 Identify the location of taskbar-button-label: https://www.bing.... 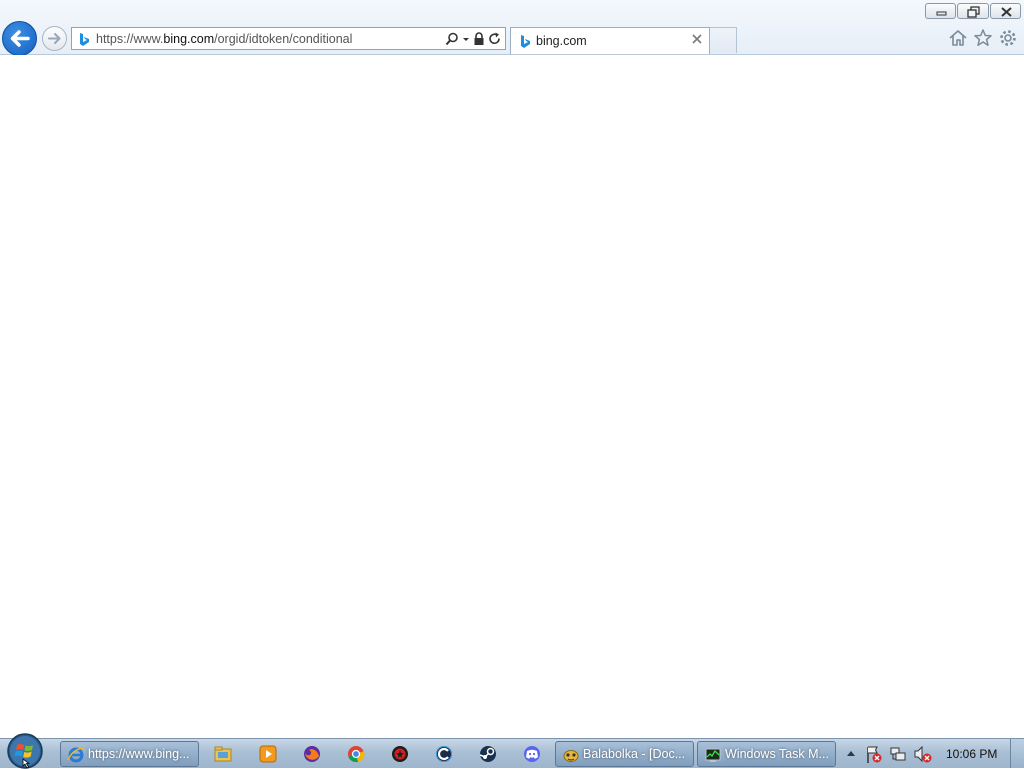
(139, 754).